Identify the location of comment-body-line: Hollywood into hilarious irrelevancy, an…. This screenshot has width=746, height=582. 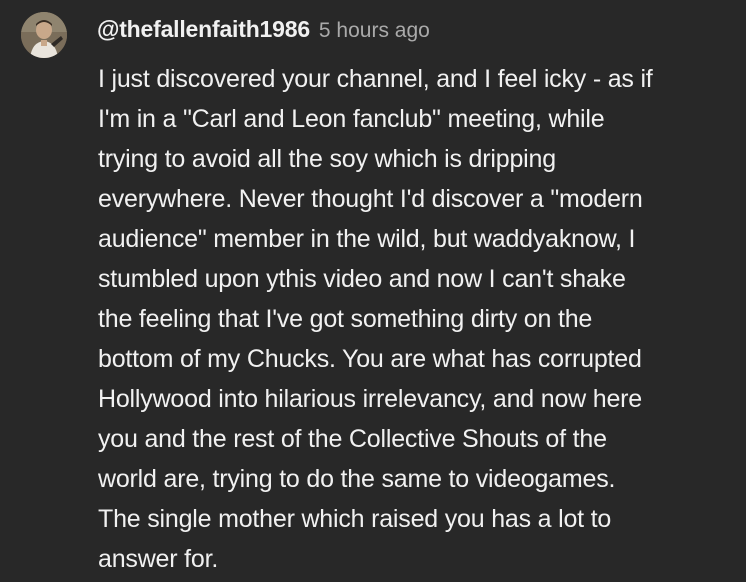
(370, 399).